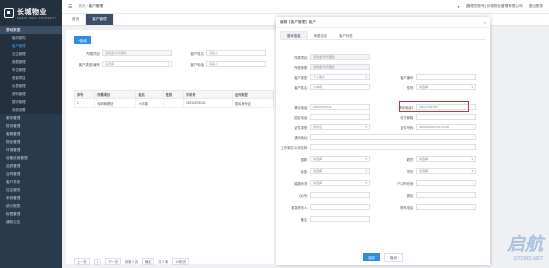 The height and width of the screenshot is (268, 549). Describe the element at coordinates (294, 35) in the screenshot. I see `dialog-tab: 基本信息` at that location.